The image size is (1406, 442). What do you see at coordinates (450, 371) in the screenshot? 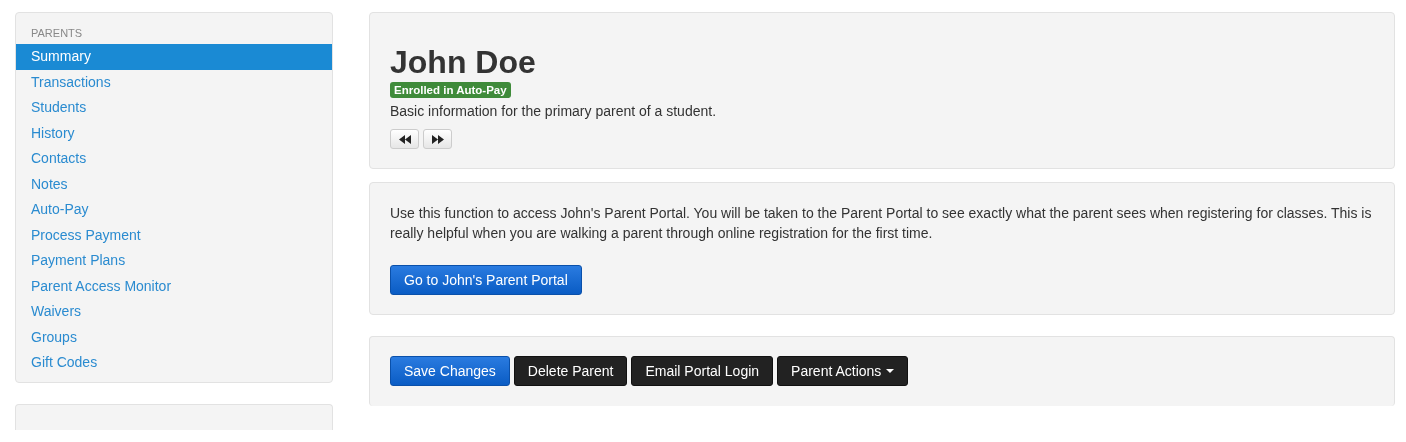
I see `action-button: Save Changes` at bounding box center [450, 371].